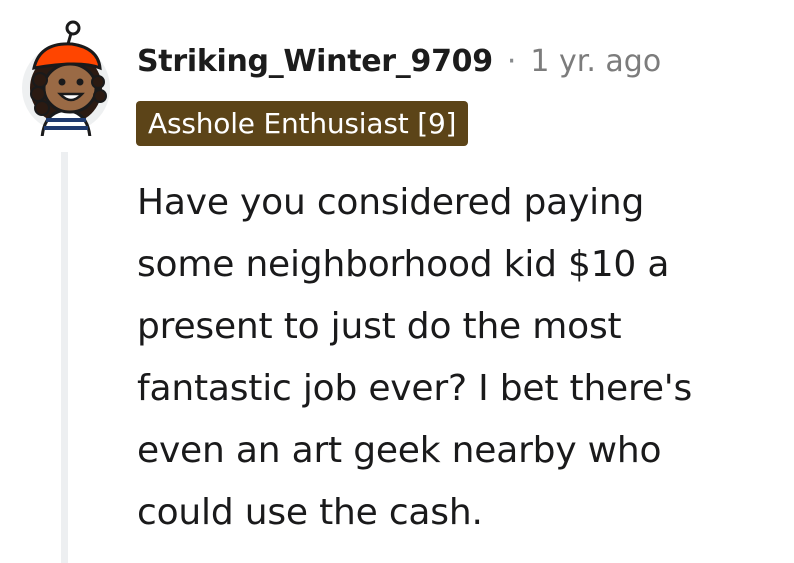 This screenshot has height=563, width=794. Describe the element at coordinates (403, 264) in the screenshot. I see `comment-body-line: some neighborhood kid $10 a` at that location.